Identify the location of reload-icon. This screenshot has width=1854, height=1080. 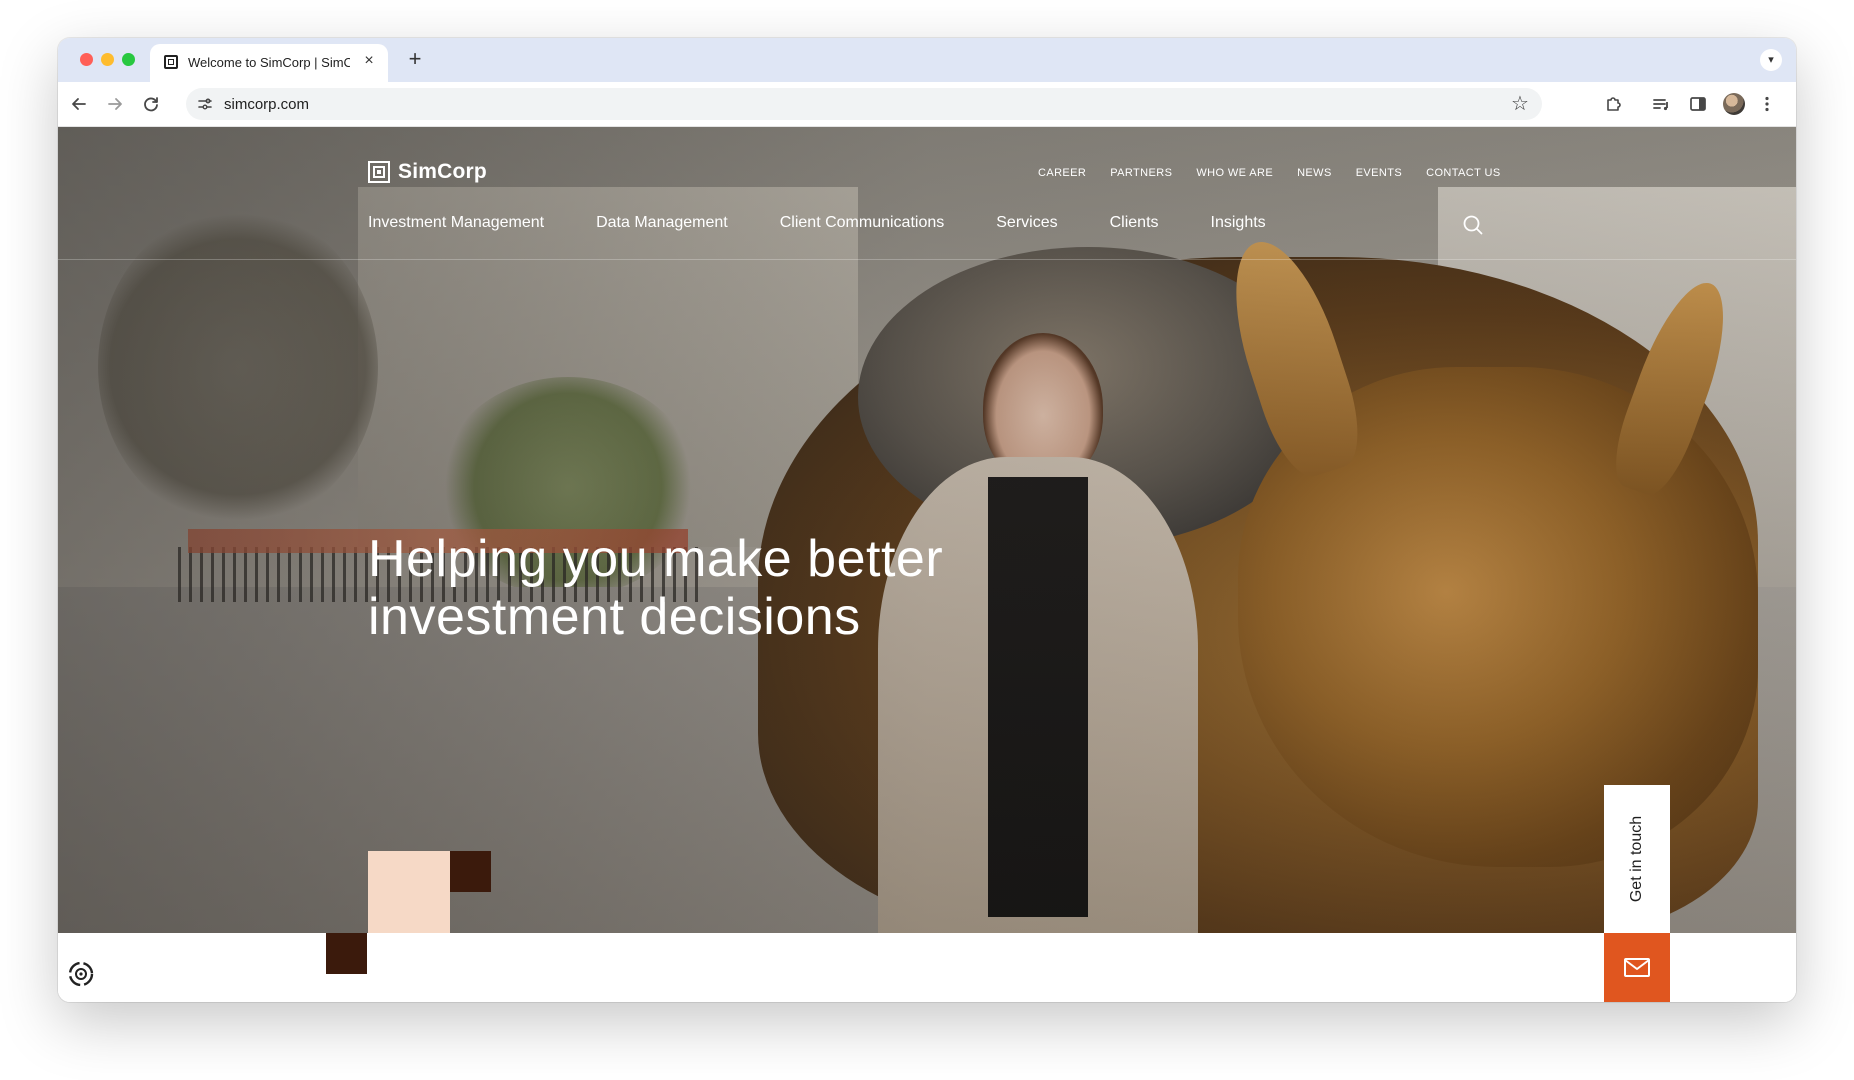
(151, 104).